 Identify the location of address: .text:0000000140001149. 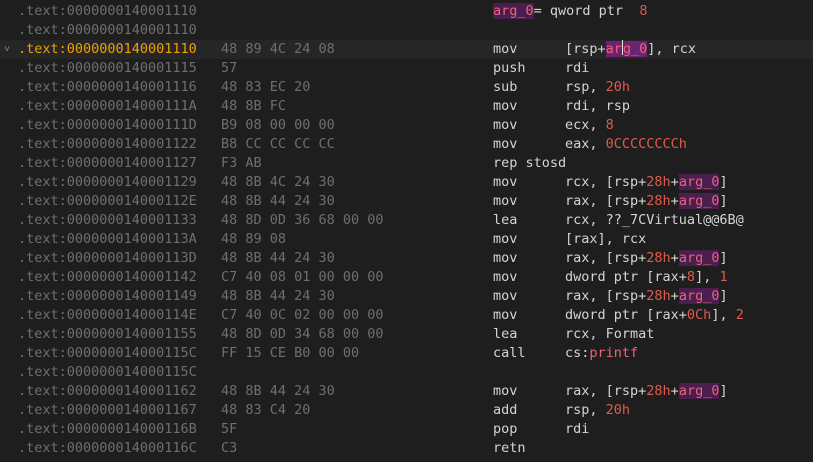
(107, 296).